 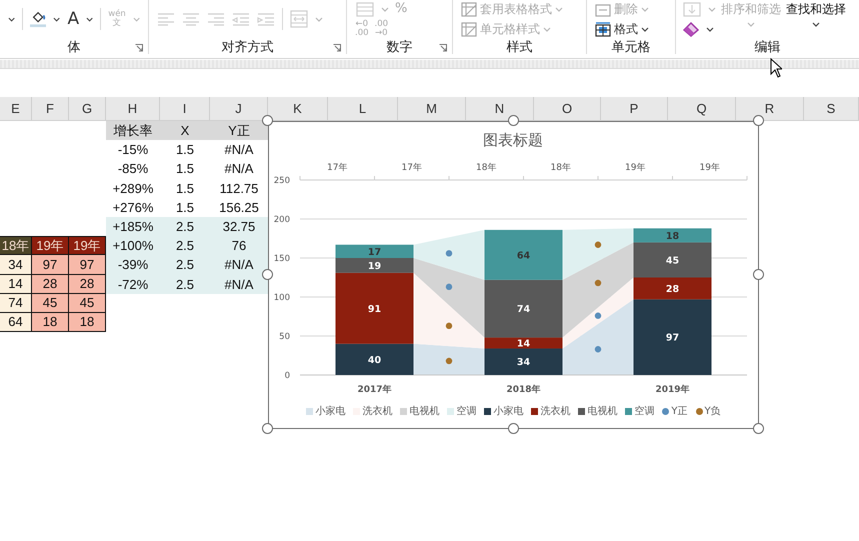 What do you see at coordinates (631, 47) in the screenshot?
I see `group-label: 单元格` at bounding box center [631, 47].